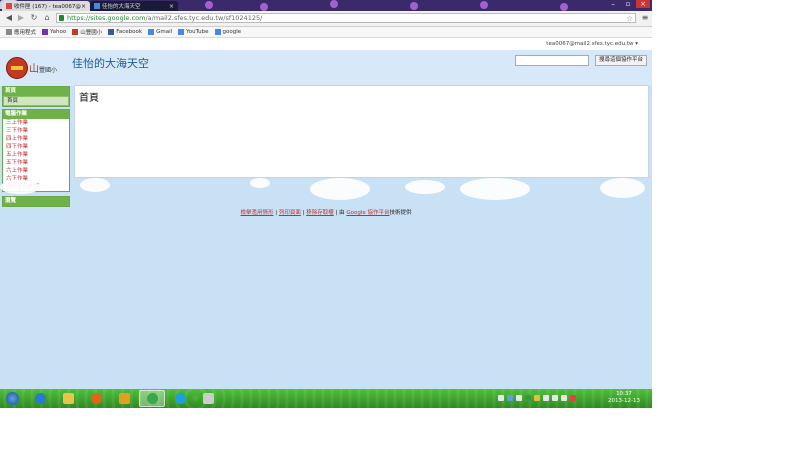  I want to click on sidebar-section-home: 首頁 首頁, so click(36, 96).